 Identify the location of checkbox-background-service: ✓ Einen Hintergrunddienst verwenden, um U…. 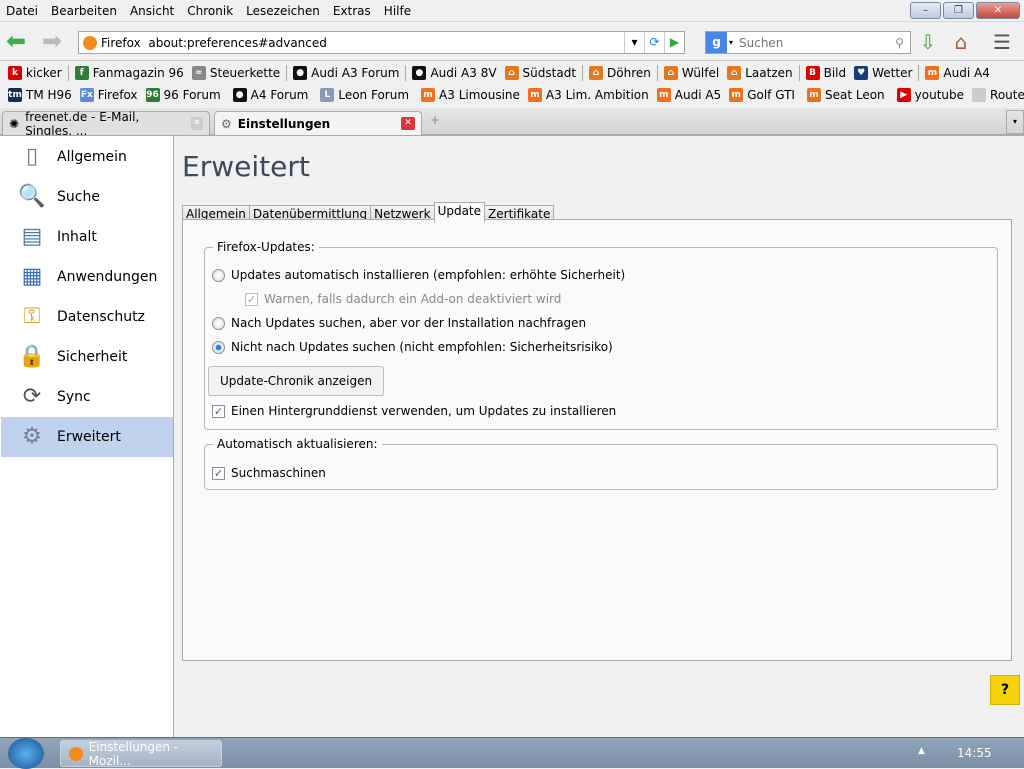
(414, 411).